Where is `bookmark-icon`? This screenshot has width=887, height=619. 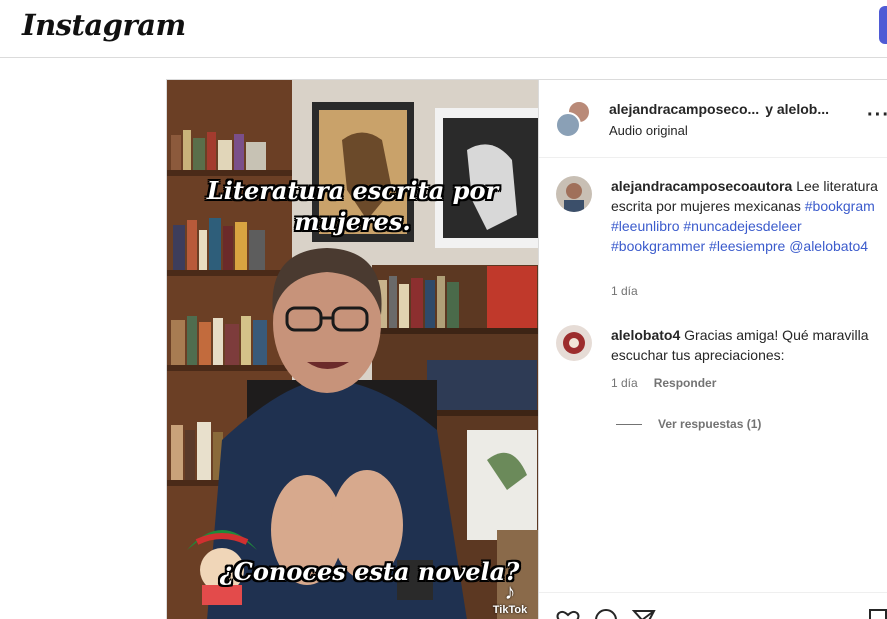 bookmark-icon is located at coordinates (876, 613).